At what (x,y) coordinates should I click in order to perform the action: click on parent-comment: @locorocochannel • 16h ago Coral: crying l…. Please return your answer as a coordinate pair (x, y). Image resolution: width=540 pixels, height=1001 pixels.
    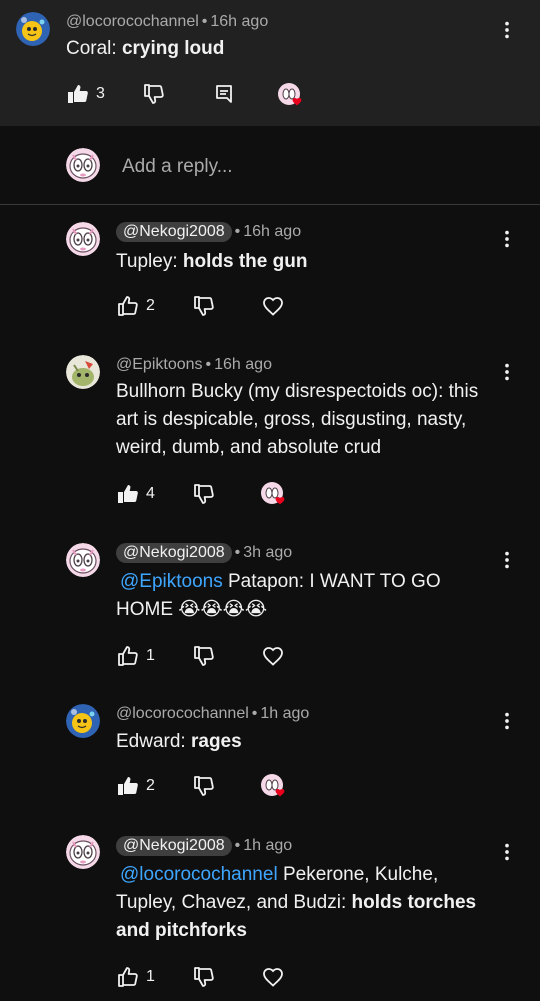
    Looking at the image, I should click on (270, 63).